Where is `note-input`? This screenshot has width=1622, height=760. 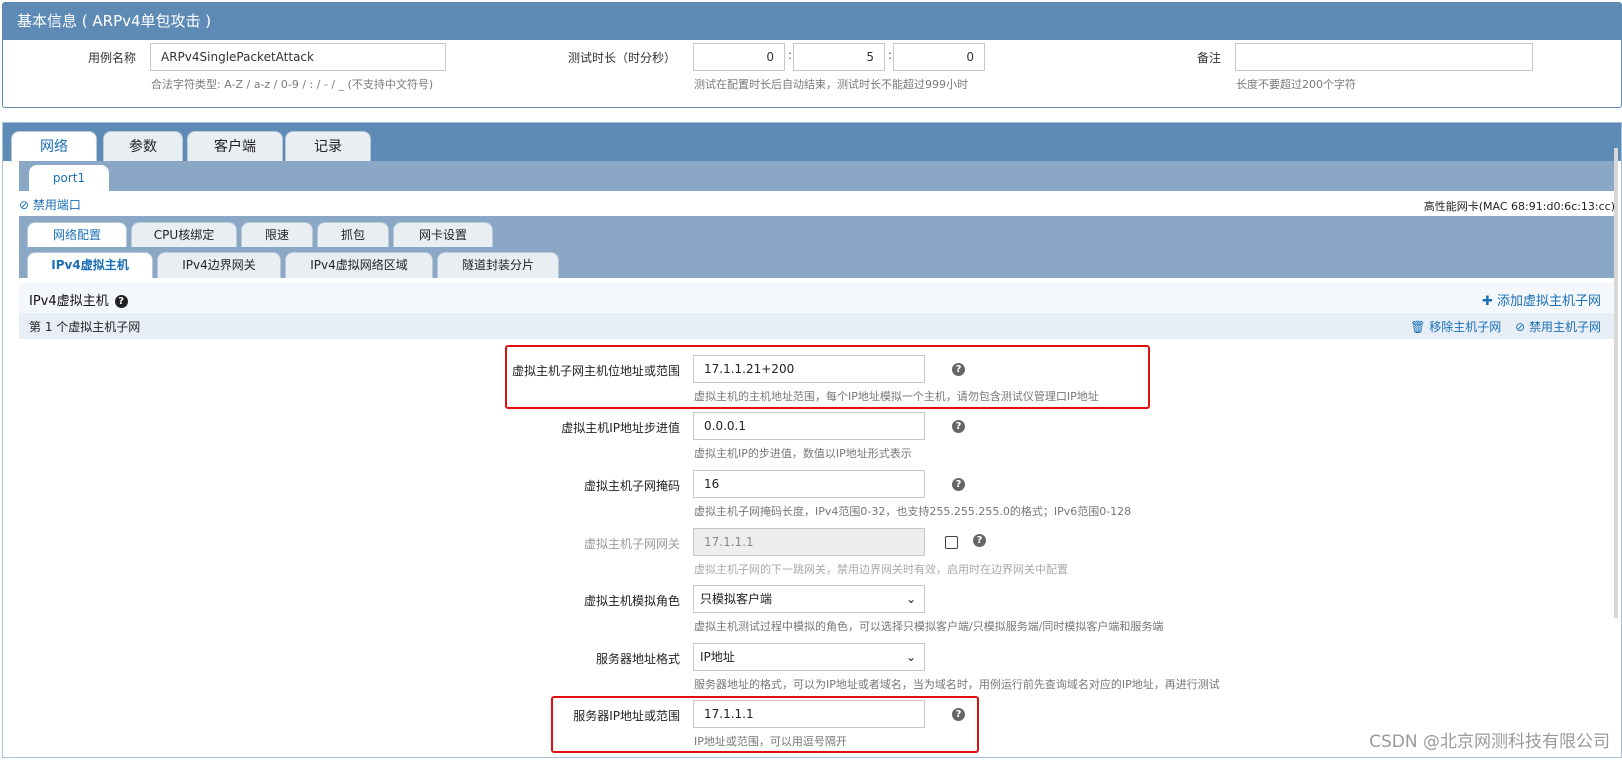 note-input is located at coordinates (1384, 57).